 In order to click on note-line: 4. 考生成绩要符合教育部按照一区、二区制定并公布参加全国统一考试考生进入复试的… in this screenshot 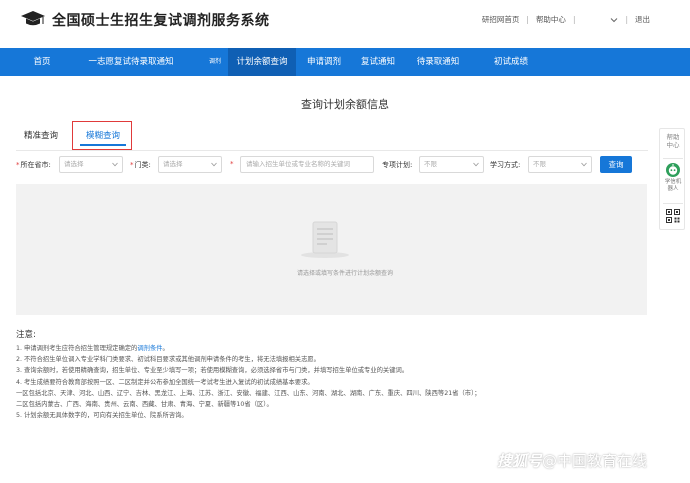, I will do `click(165, 382)`.